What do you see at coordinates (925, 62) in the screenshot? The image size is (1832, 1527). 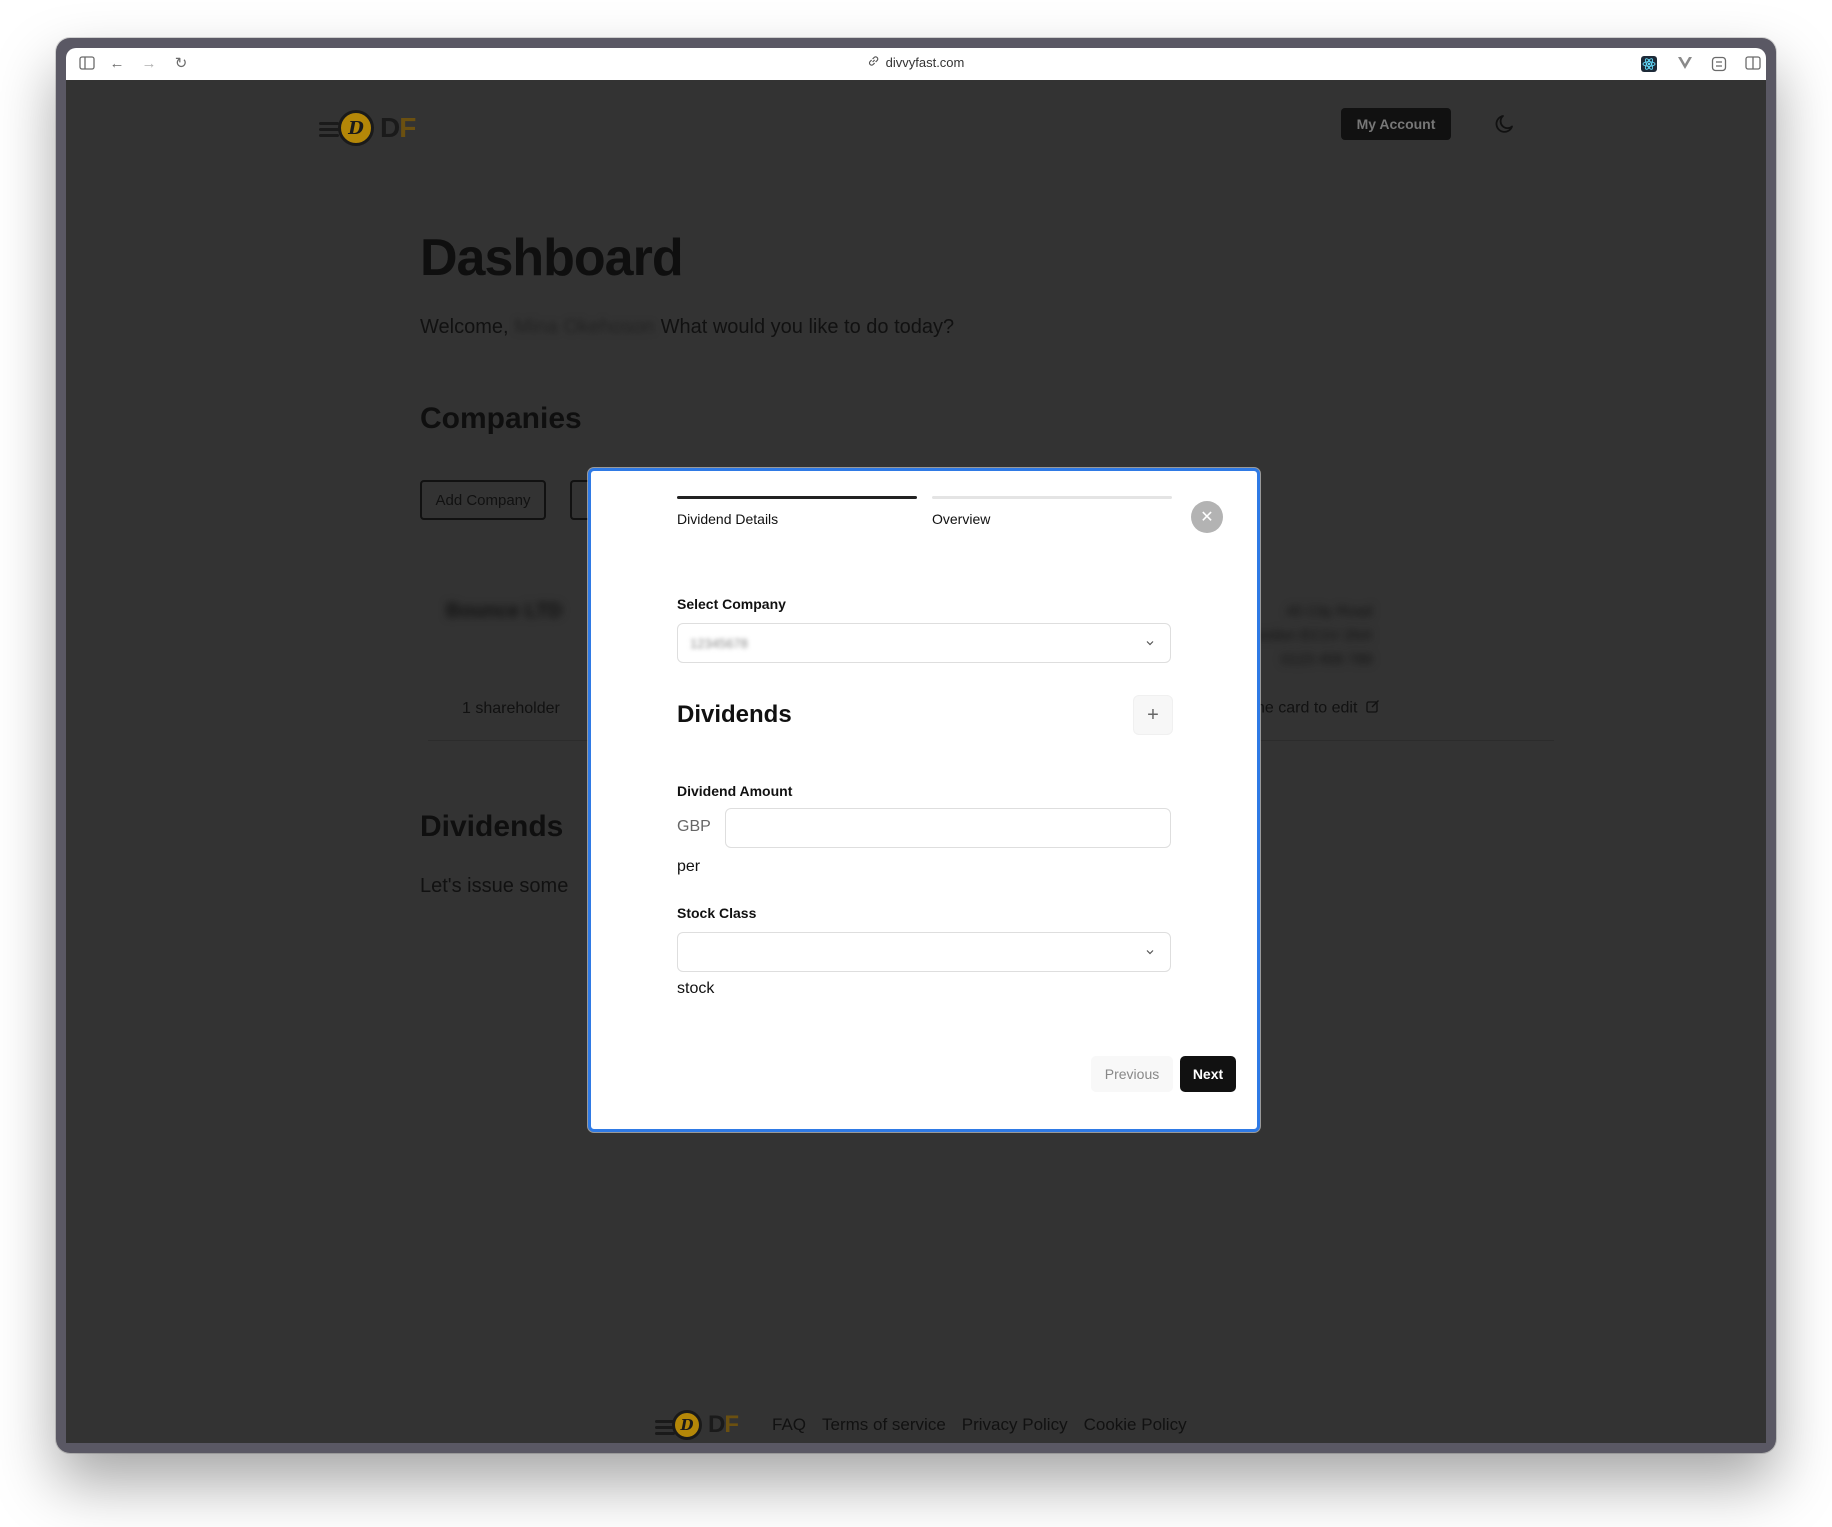 I see `url-text: divvyfast.com` at bounding box center [925, 62].